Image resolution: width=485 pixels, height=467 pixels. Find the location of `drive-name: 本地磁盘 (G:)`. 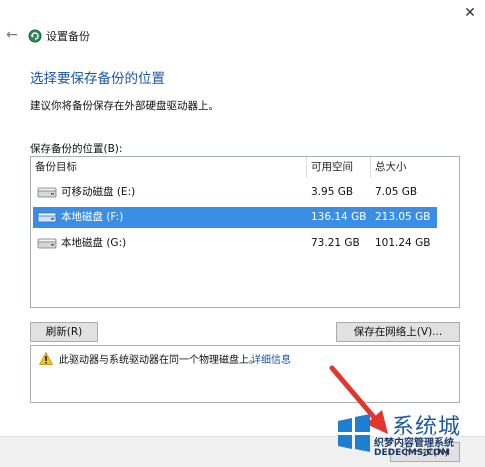

drive-name: 本地磁盘 (G:) is located at coordinates (94, 243).